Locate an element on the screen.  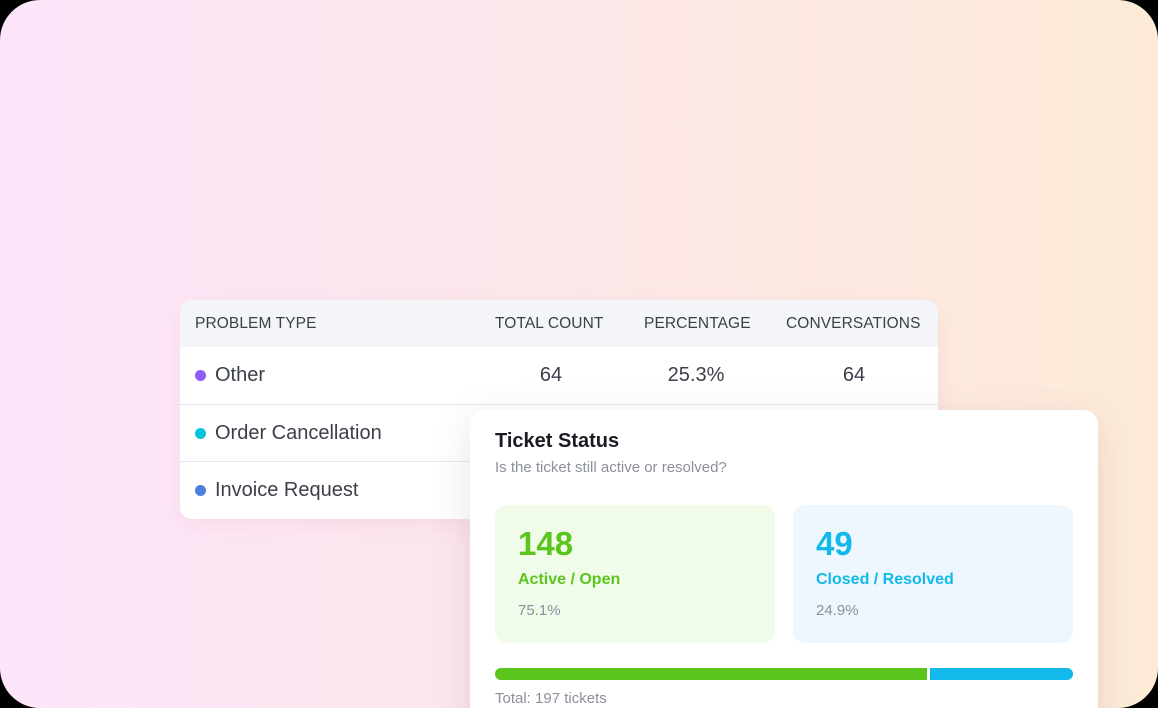
closed-count: 49 is located at coordinates (834, 543).